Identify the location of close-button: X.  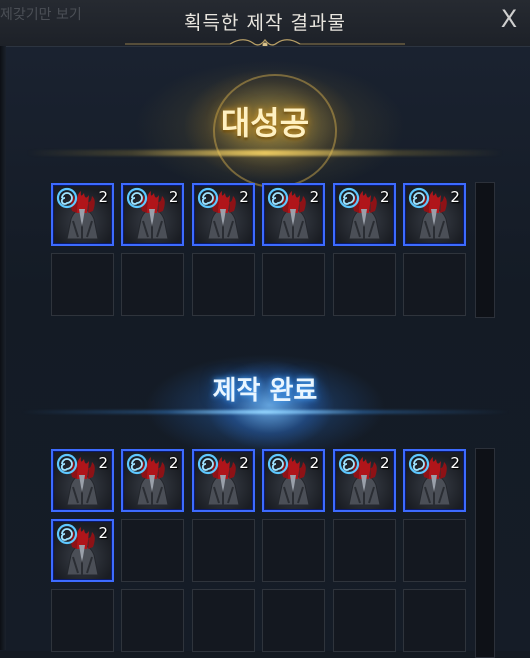
(509, 19).